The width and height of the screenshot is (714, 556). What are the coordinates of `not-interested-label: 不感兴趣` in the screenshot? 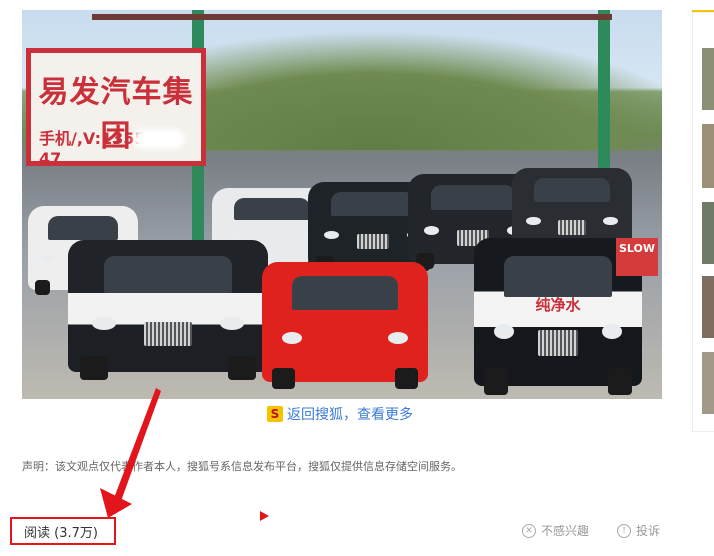 It's located at (565, 531).